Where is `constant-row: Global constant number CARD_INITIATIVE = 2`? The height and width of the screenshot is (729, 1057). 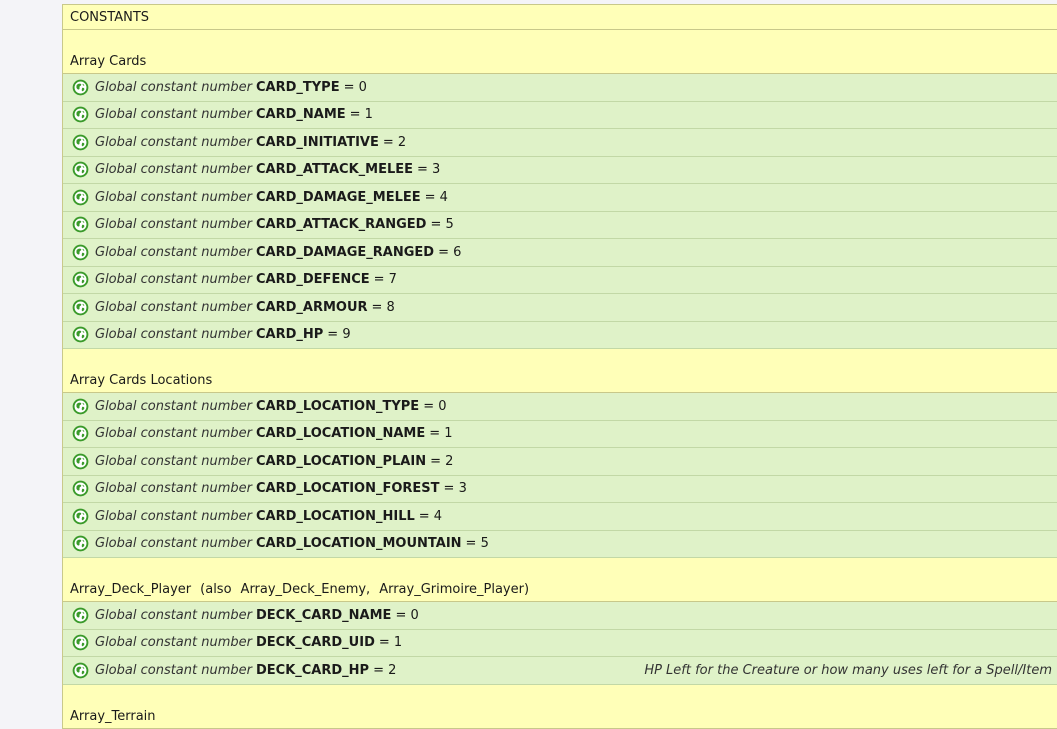 constant-row: Global constant number CARD_INITIATIVE = 2 is located at coordinates (560, 143).